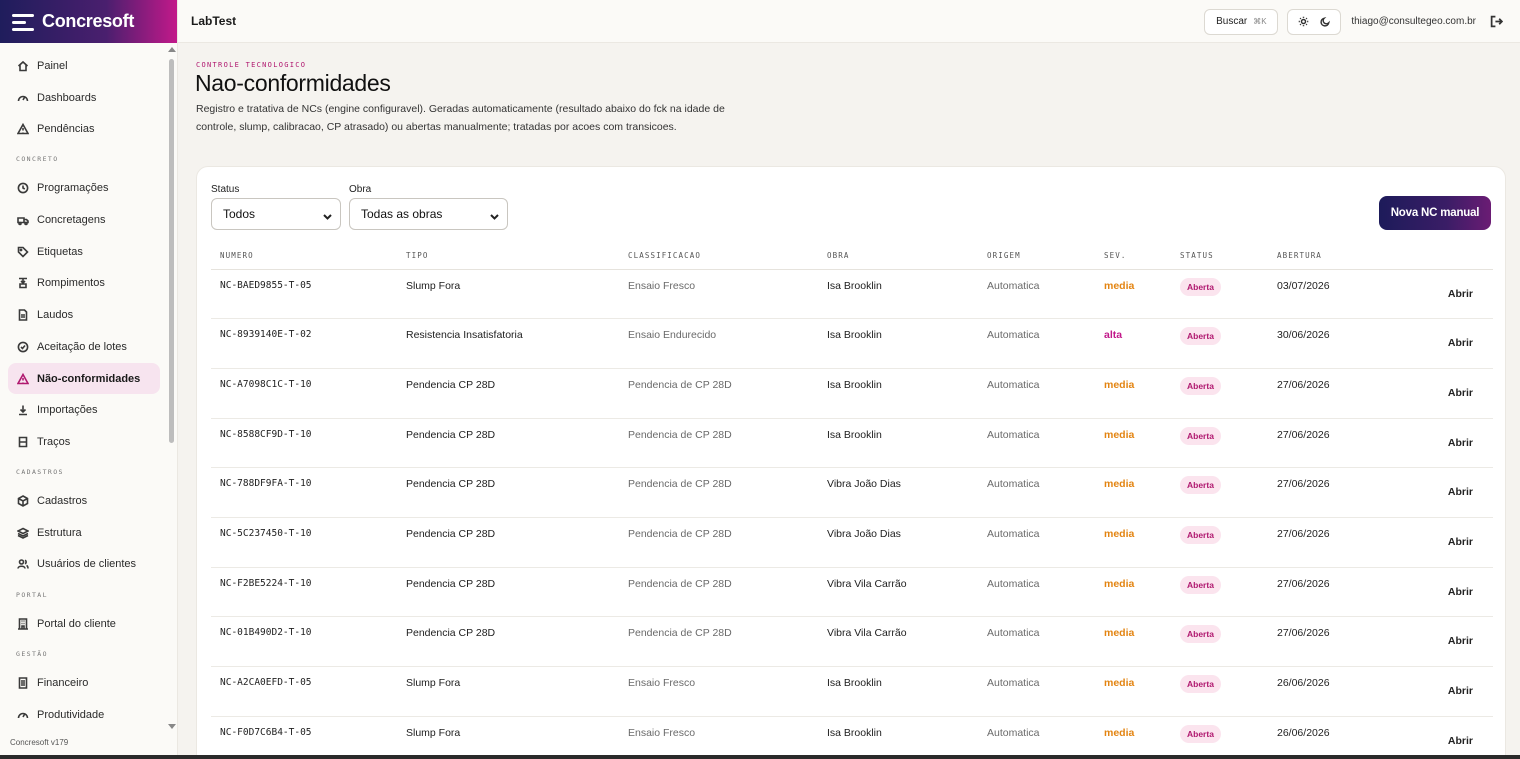  I want to click on sidebar-item-laudos: Laudos, so click(84, 315).